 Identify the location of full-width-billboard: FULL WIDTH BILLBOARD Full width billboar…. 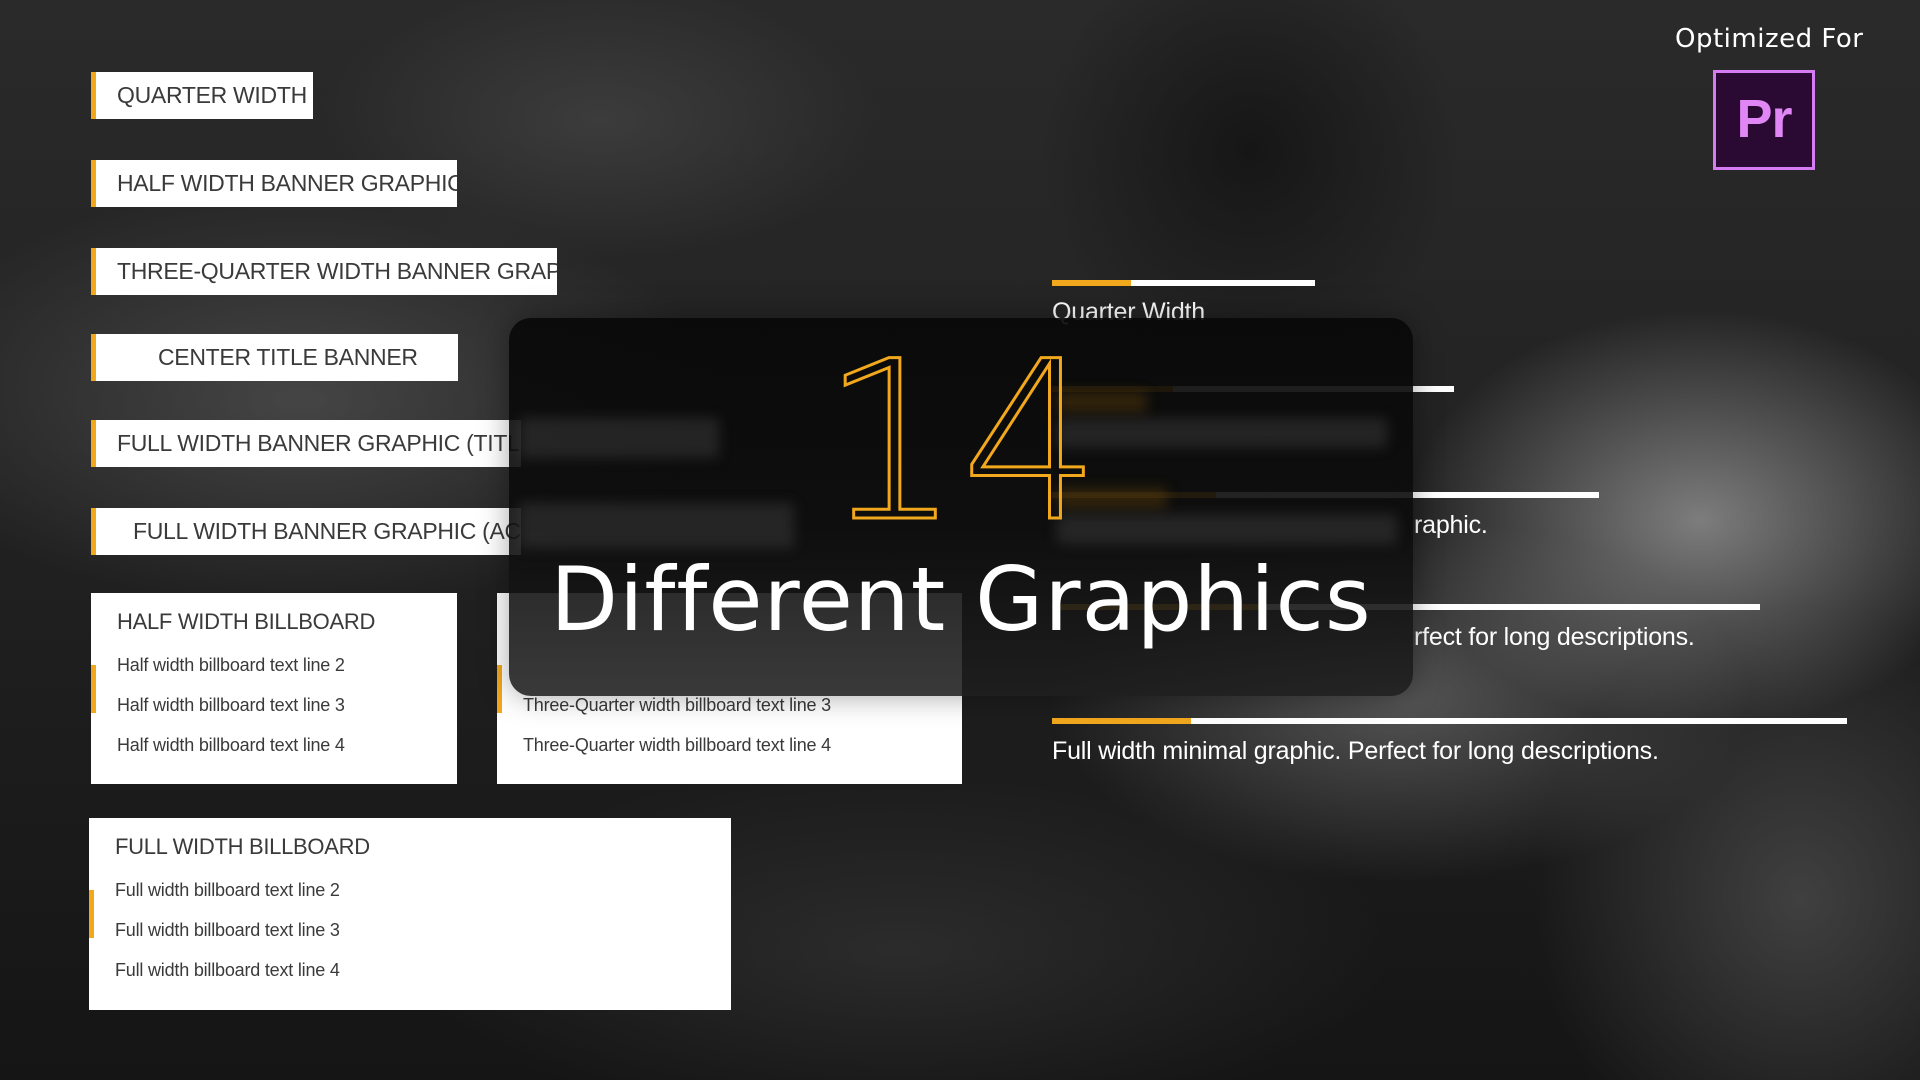
(410, 914).